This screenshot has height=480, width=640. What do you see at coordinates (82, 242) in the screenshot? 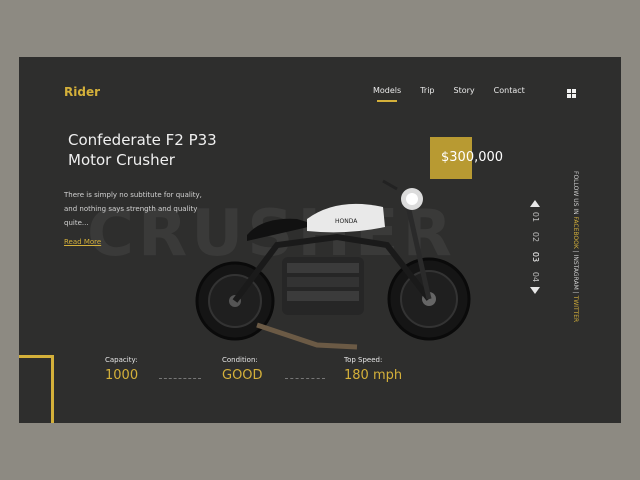
I see `read-more-link: Read More` at bounding box center [82, 242].